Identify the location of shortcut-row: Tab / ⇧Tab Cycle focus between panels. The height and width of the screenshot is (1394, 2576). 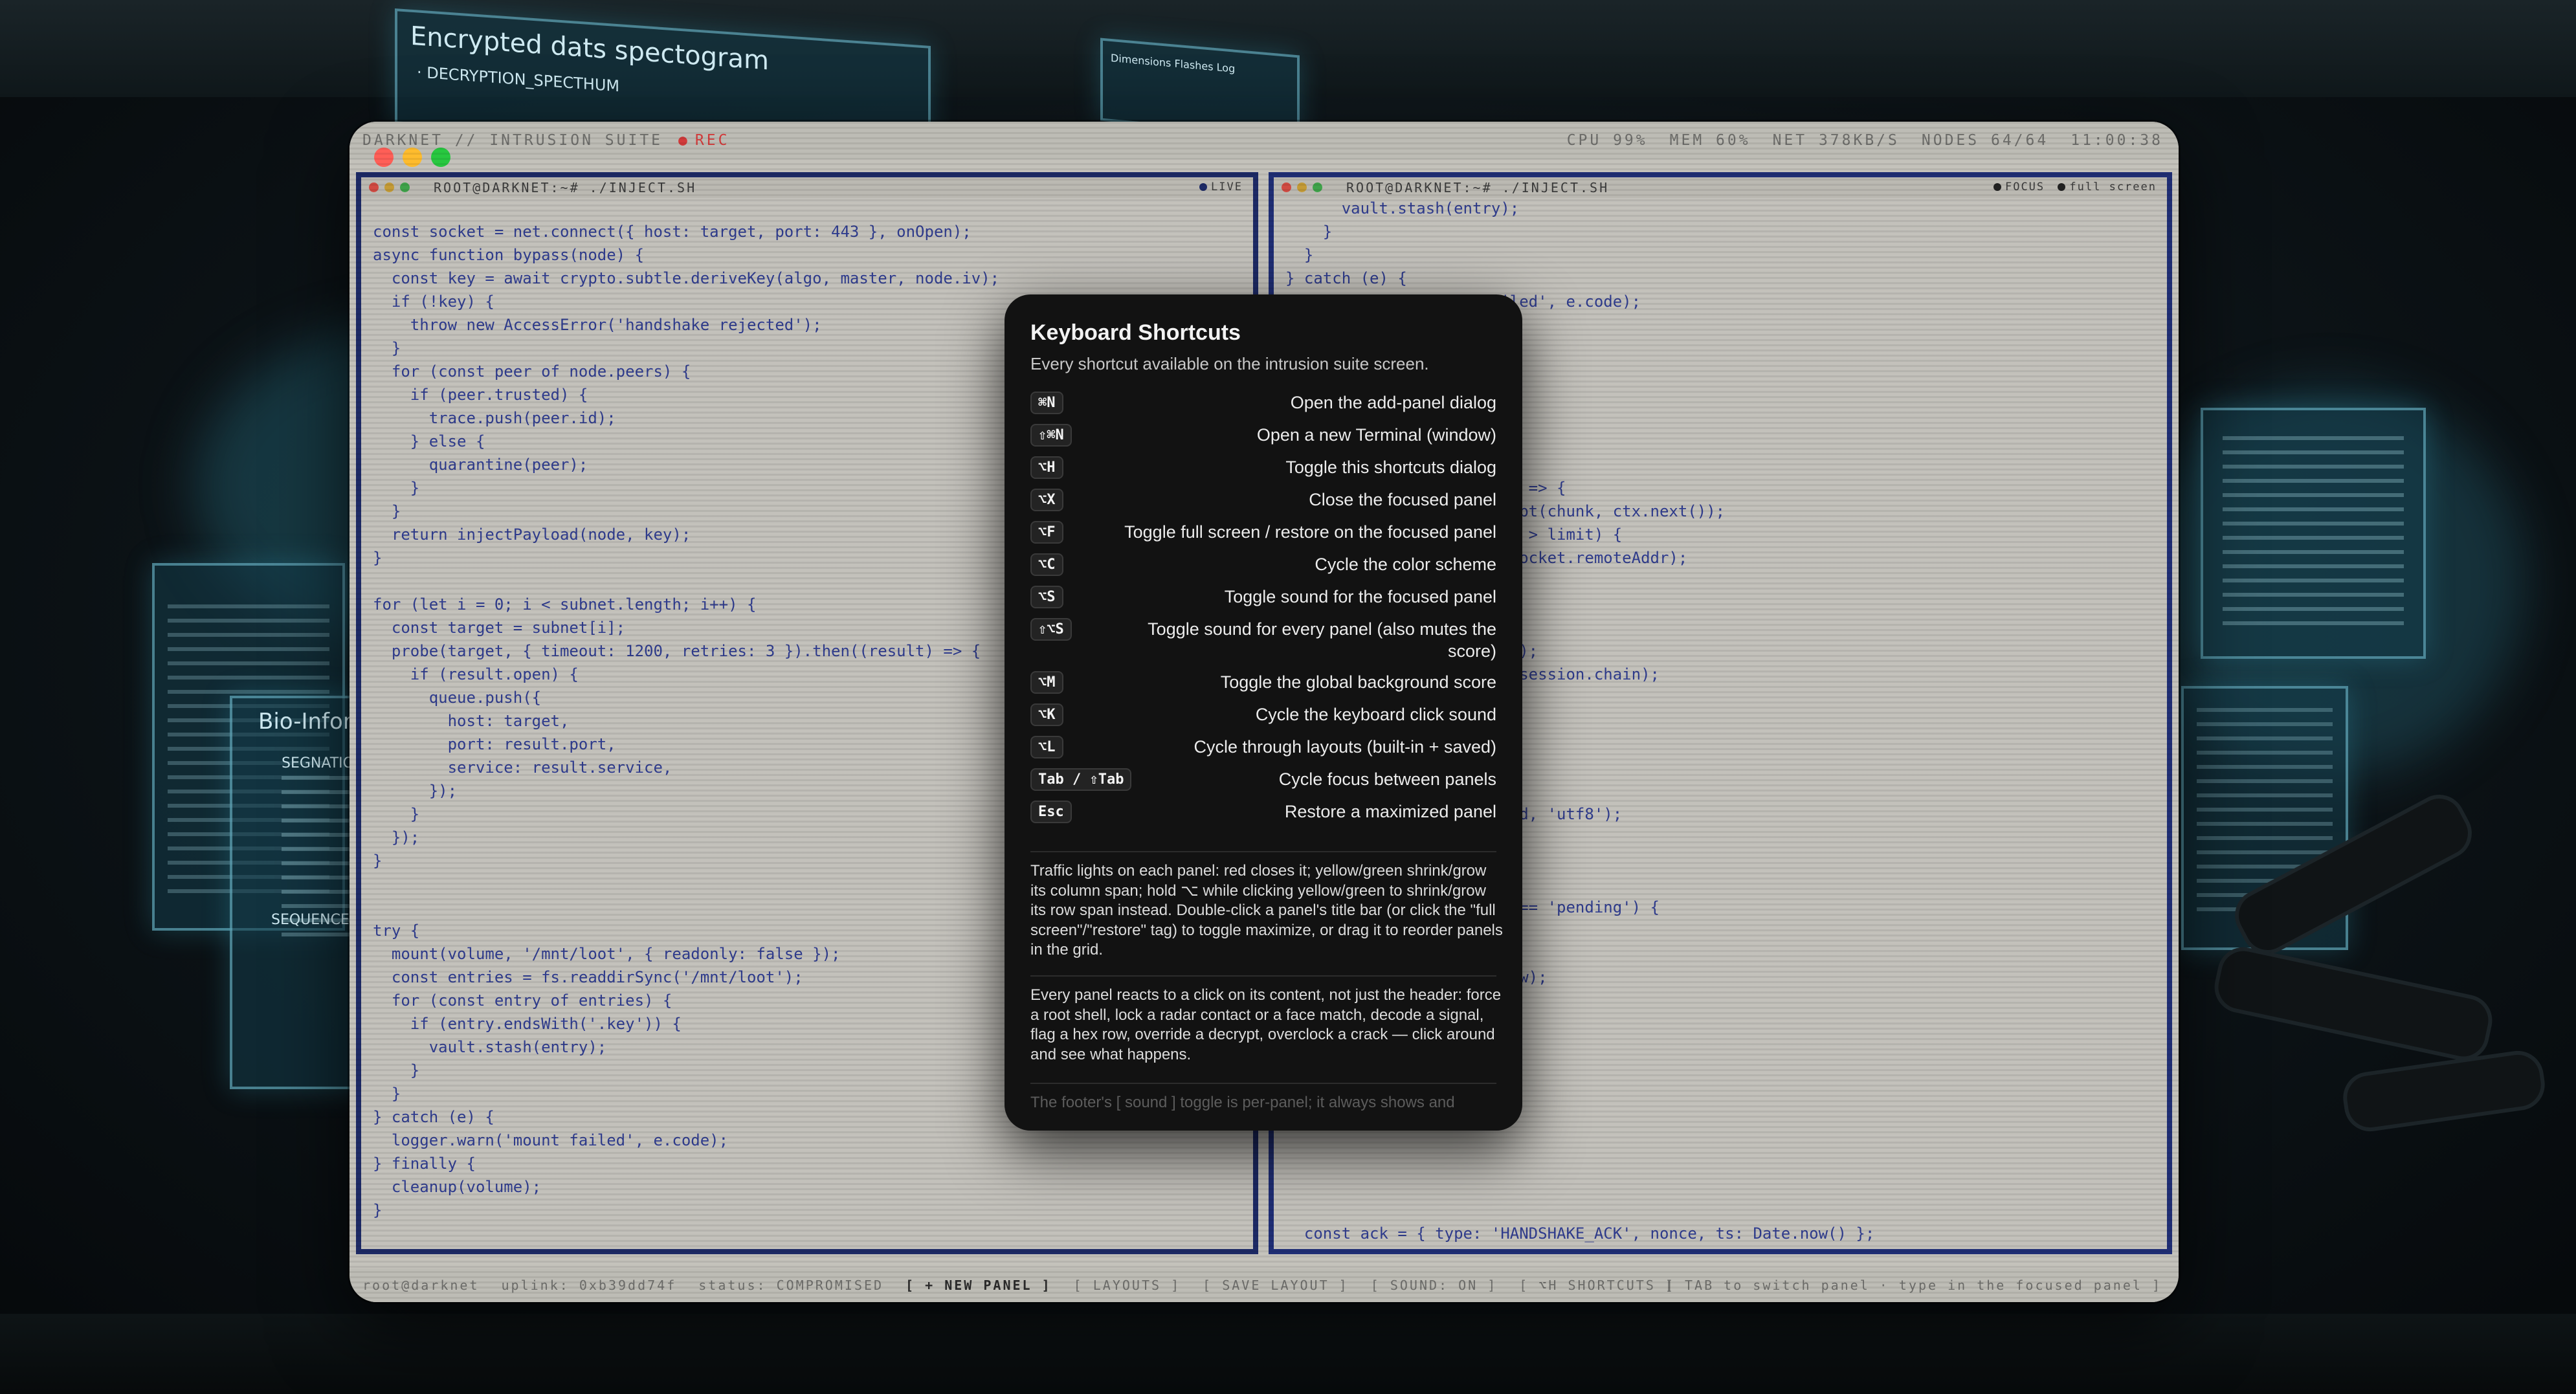
(1263, 785).